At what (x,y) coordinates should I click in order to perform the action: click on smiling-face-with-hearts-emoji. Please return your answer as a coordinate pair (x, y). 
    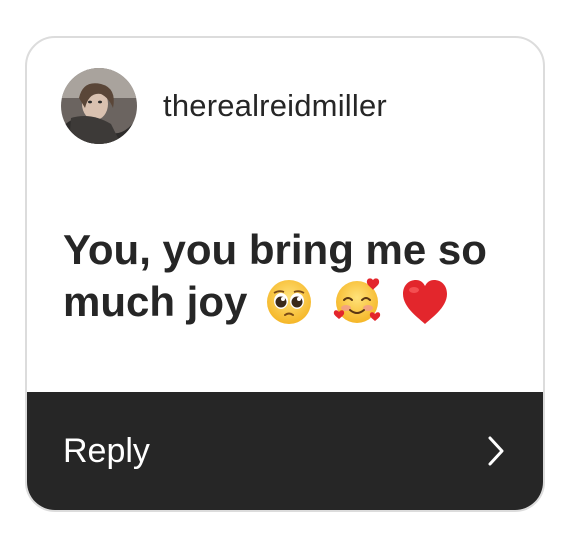
    Looking at the image, I should click on (357, 301).